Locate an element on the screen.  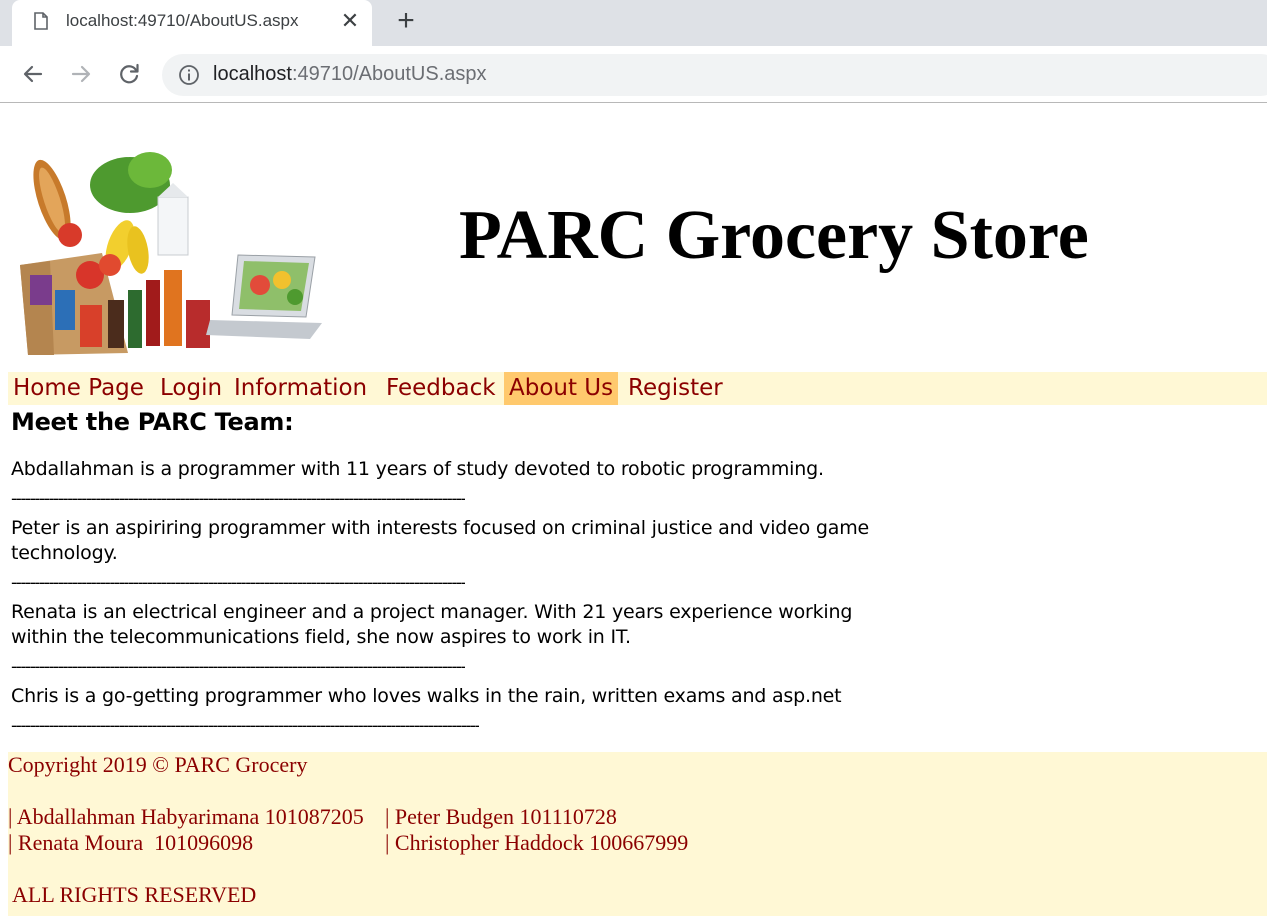
browser-tab: localhost:49710/AboutUS.aspx ✕ is located at coordinates (192, 23).